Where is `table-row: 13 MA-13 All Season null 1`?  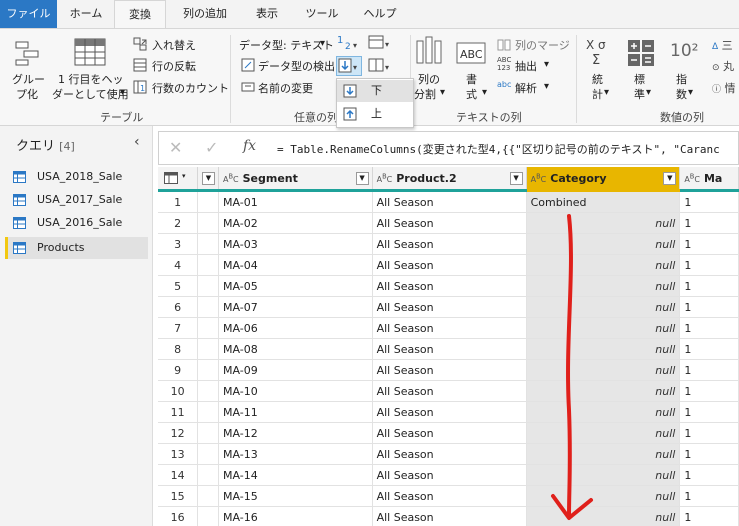 table-row: 13 MA-13 All Season null 1 is located at coordinates (448, 454).